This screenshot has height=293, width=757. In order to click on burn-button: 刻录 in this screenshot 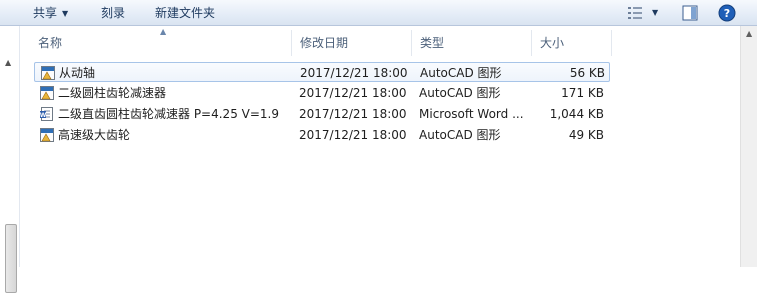, I will do `click(113, 13)`.